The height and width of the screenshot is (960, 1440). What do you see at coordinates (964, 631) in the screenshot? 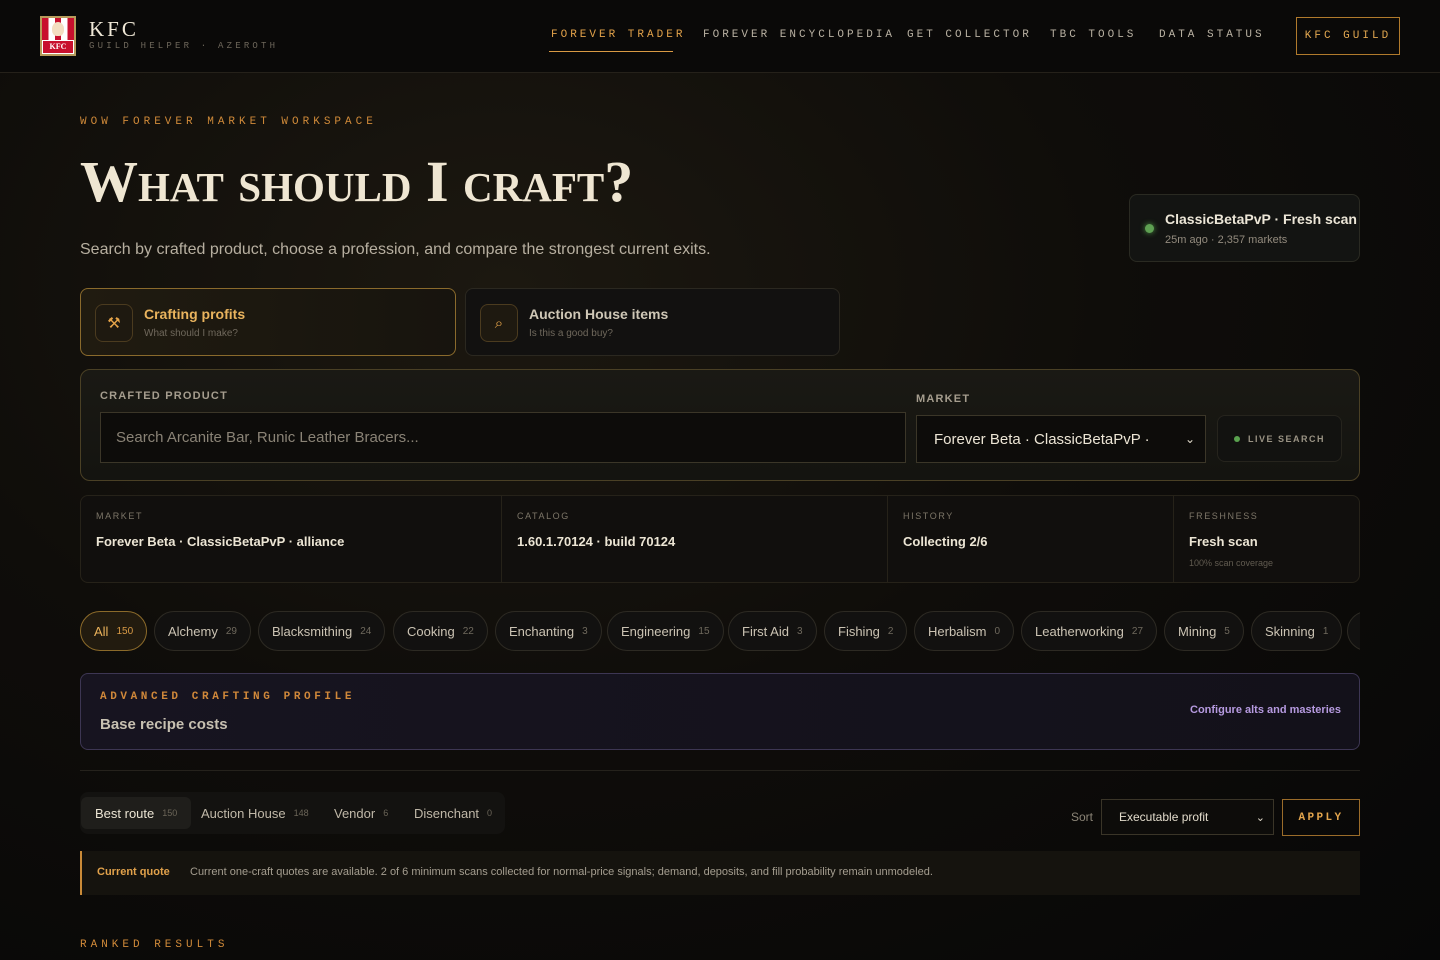
I see `chip-herbalism: Herbalism 0` at bounding box center [964, 631].